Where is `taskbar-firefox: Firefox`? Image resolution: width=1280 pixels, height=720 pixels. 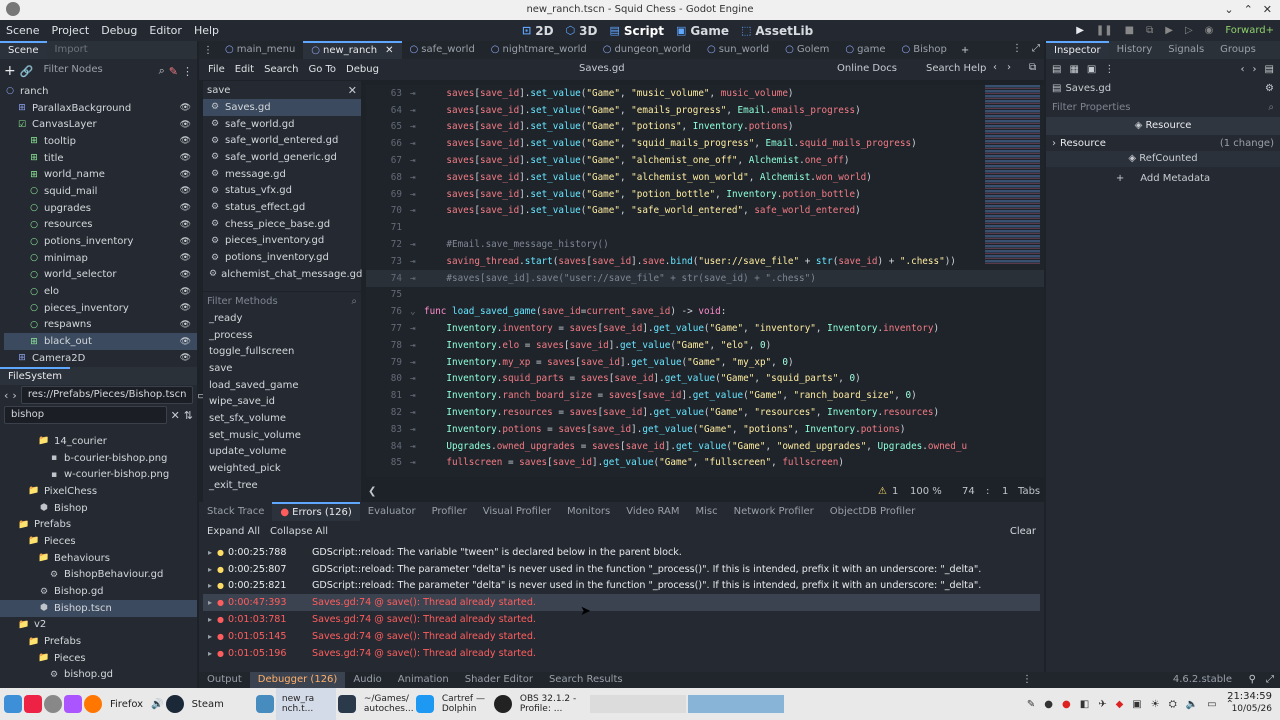
taskbar-firefox: Firefox is located at coordinates (126, 704).